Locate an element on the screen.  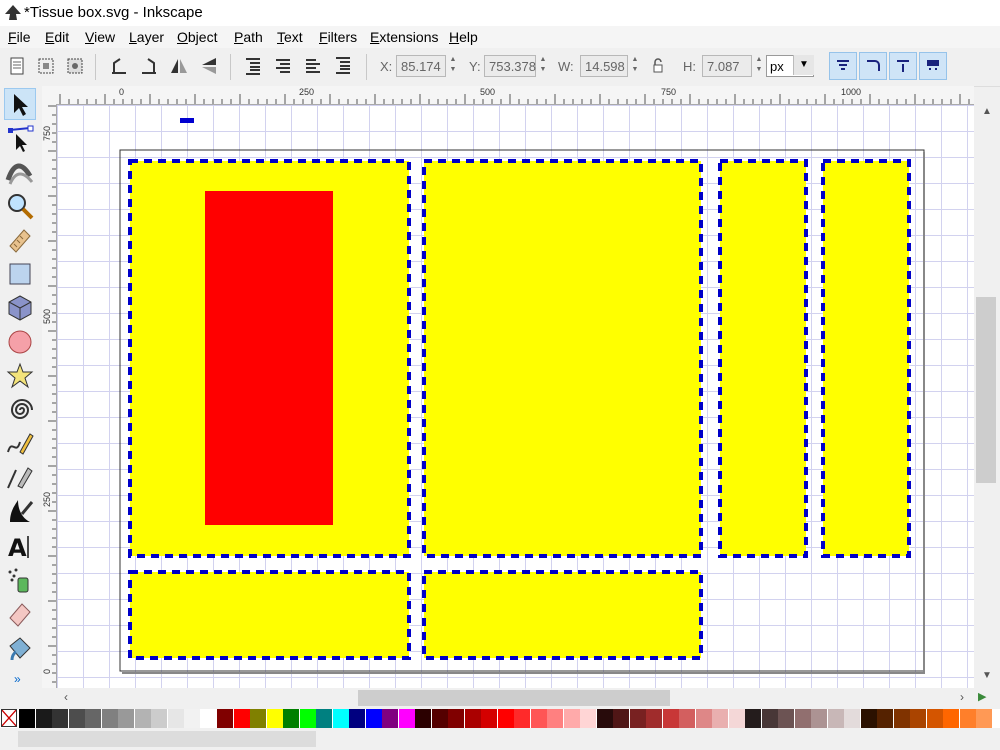
tweak-tool is located at coordinates (20, 172).